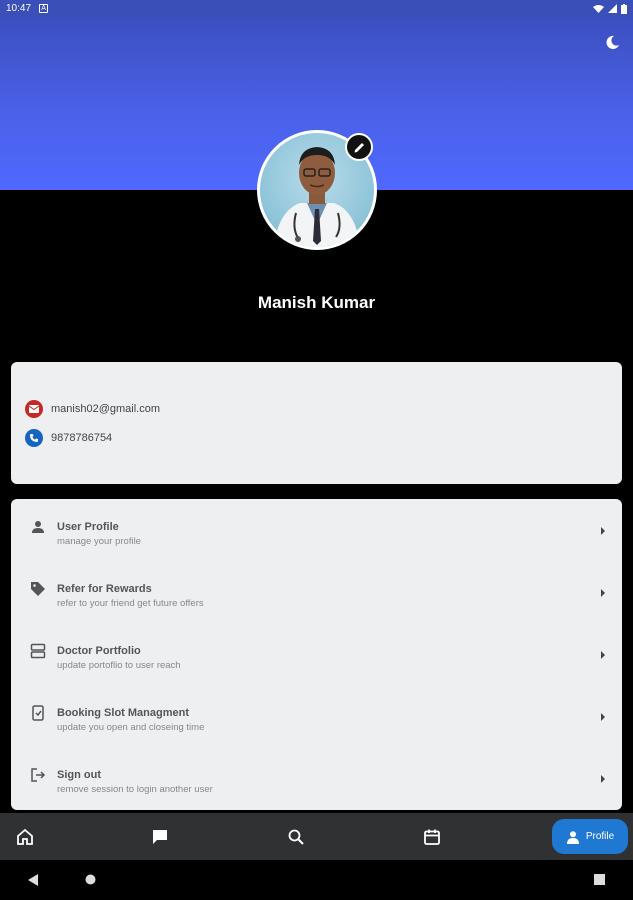 The width and height of the screenshot is (633, 900). What do you see at coordinates (38, 651) in the screenshot?
I see `server-icon` at bounding box center [38, 651].